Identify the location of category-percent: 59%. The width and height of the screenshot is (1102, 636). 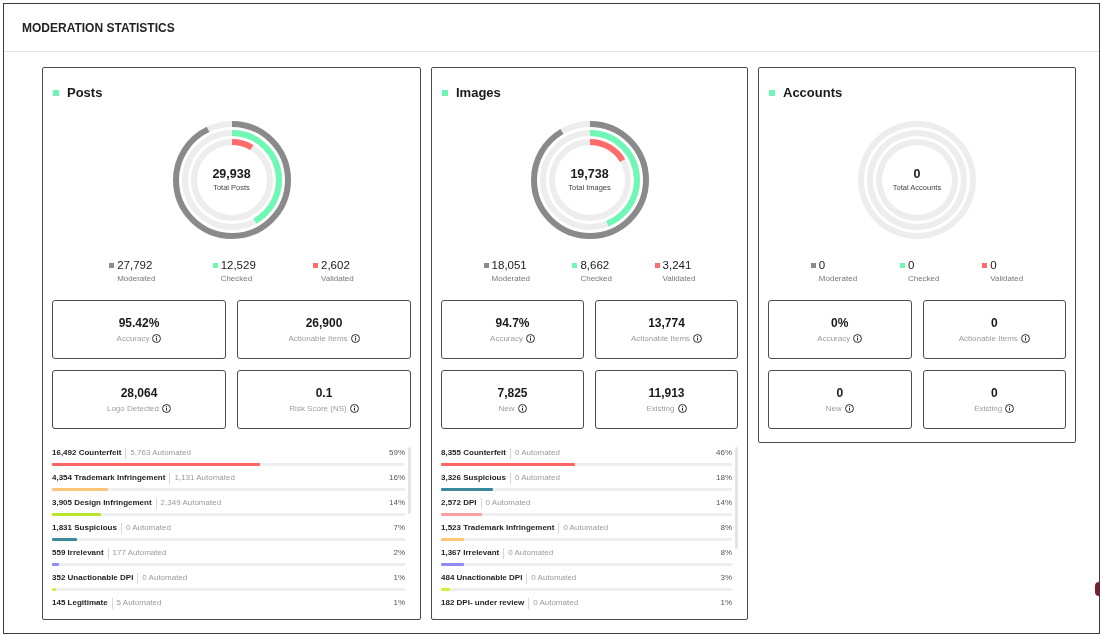
(397, 453).